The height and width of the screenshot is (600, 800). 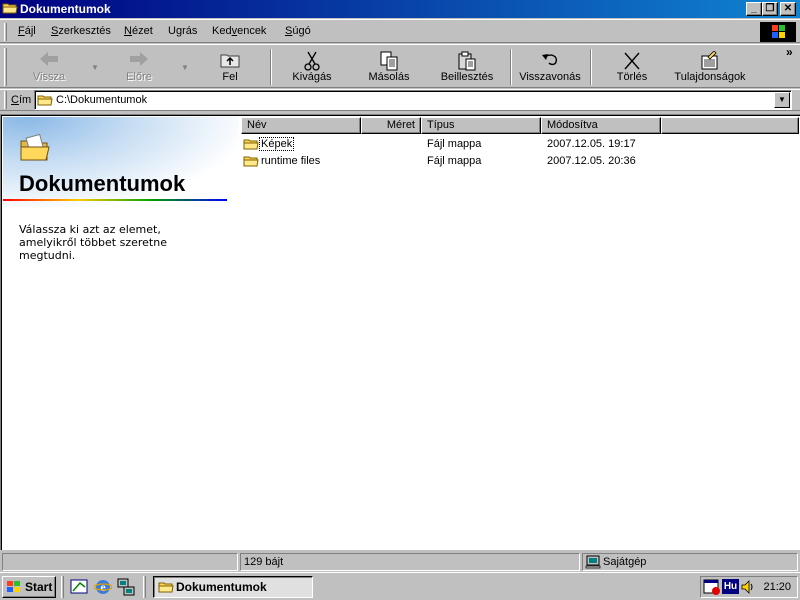 I want to click on copy-label: Másolás, so click(x=389, y=77).